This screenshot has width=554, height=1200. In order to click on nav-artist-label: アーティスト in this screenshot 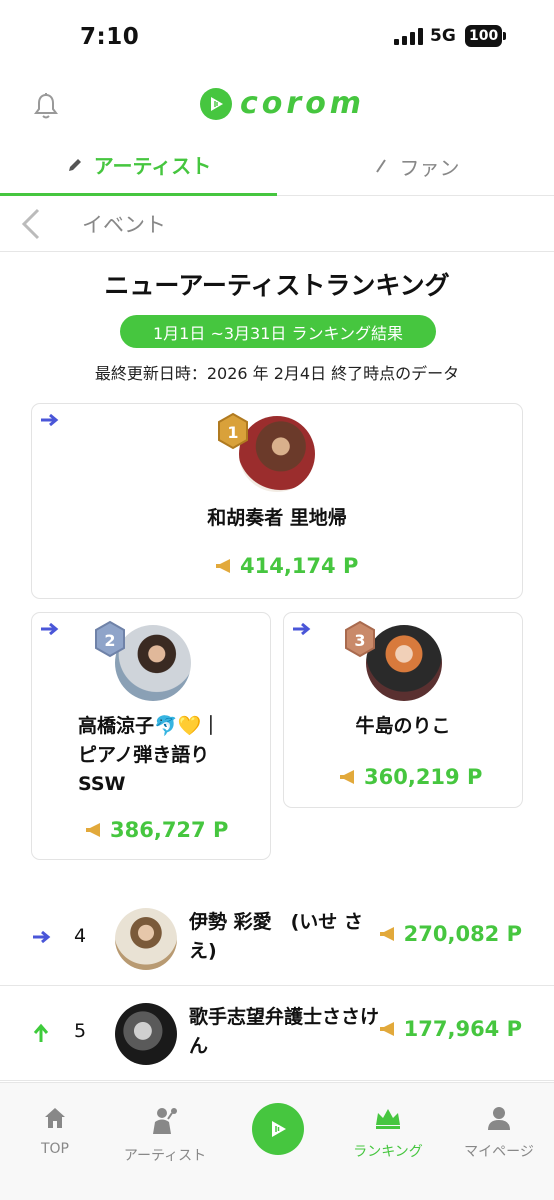, I will do `click(165, 1156)`.